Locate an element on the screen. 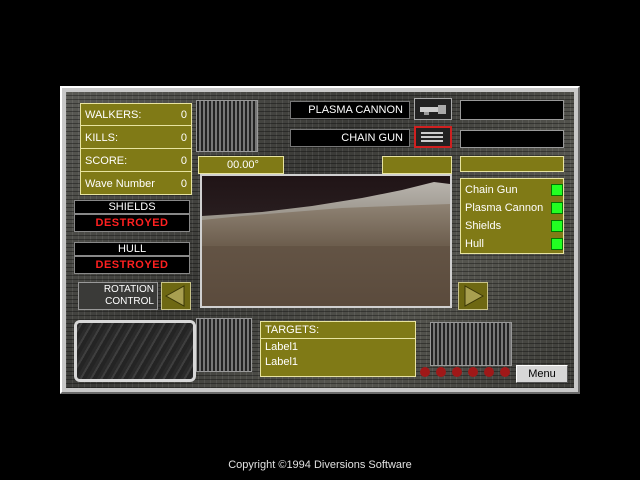 The height and width of the screenshot is (480, 640). systems-panel: Chain Gun Plasma Cannon Shields Hull is located at coordinates (512, 216).